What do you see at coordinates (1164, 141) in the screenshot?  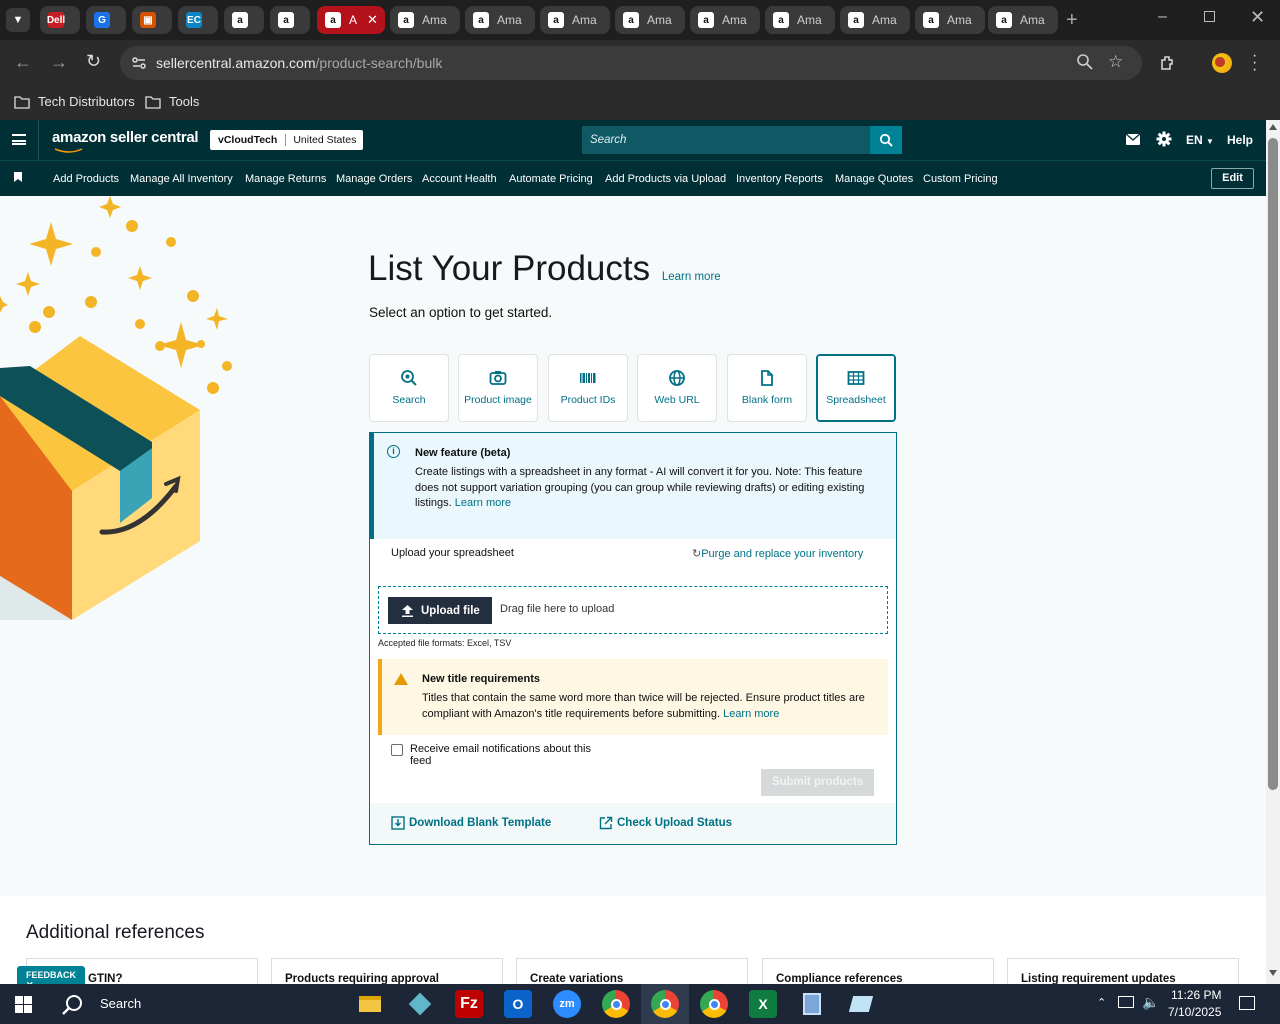 I see `settings-gear-icon` at bounding box center [1164, 141].